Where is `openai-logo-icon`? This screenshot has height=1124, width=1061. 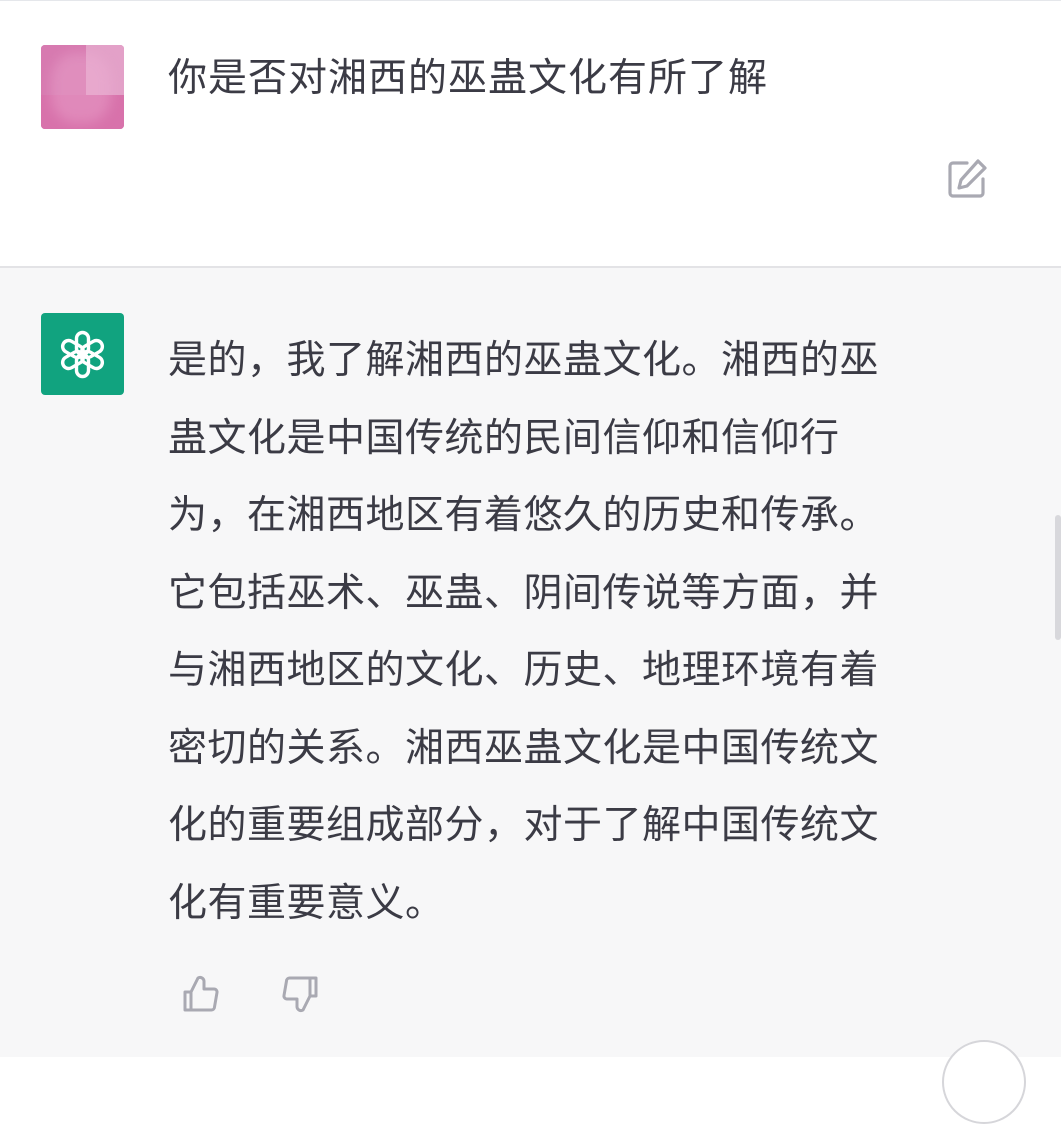 openai-logo-icon is located at coordinates (82, 354).